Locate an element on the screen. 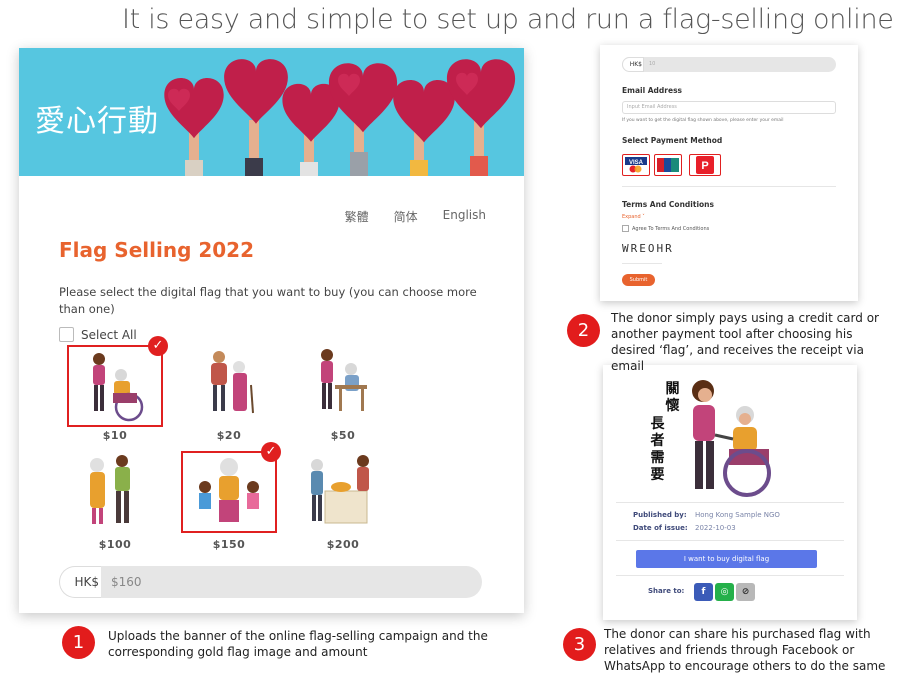 The height and width of the screenshot is (677, 900). total-amount-field: HK$ $160 is located at coordinates (270, 582).